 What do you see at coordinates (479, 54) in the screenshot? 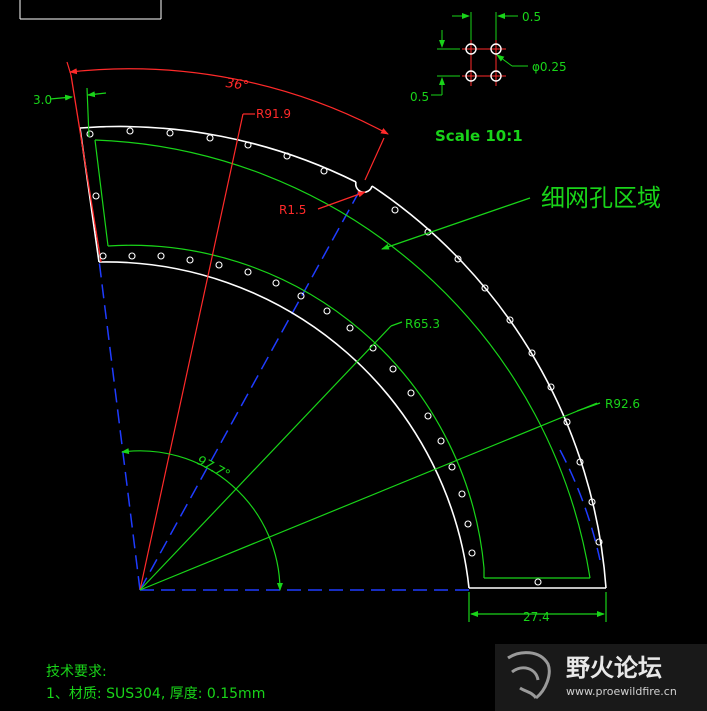
I see `hole-pattern-detail` at bounding box center [479, 54].